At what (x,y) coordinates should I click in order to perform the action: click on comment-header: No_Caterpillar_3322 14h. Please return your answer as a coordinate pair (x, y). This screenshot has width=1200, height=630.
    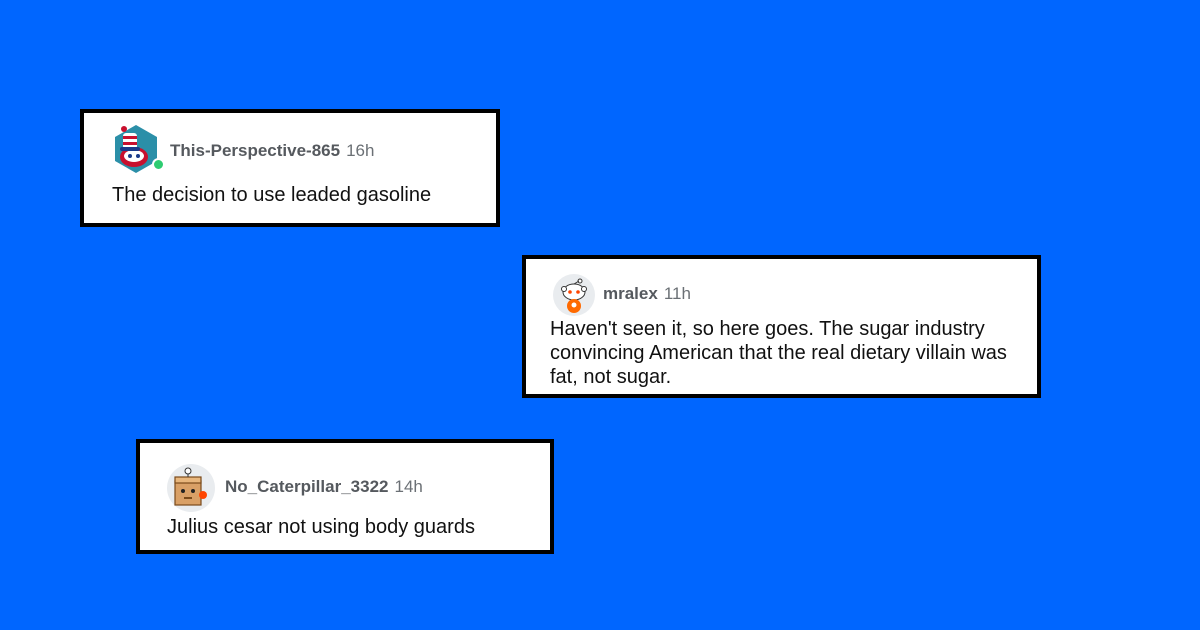
    Looking at the image, I should click on (324, 487).